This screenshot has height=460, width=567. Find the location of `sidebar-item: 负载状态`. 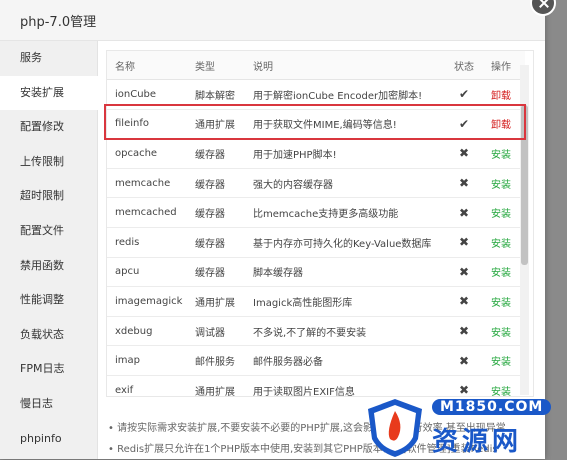

sidebar-item: 负载状态 is located at coordinates (48, 335).